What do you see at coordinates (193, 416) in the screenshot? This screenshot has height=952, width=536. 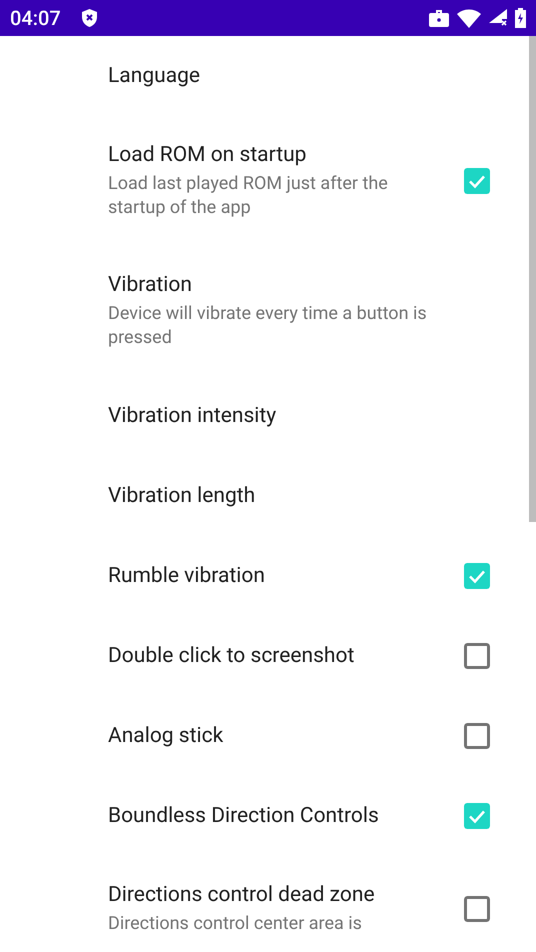 I see `preference-title: Vibration intensity` at bounding box center [193, 416].